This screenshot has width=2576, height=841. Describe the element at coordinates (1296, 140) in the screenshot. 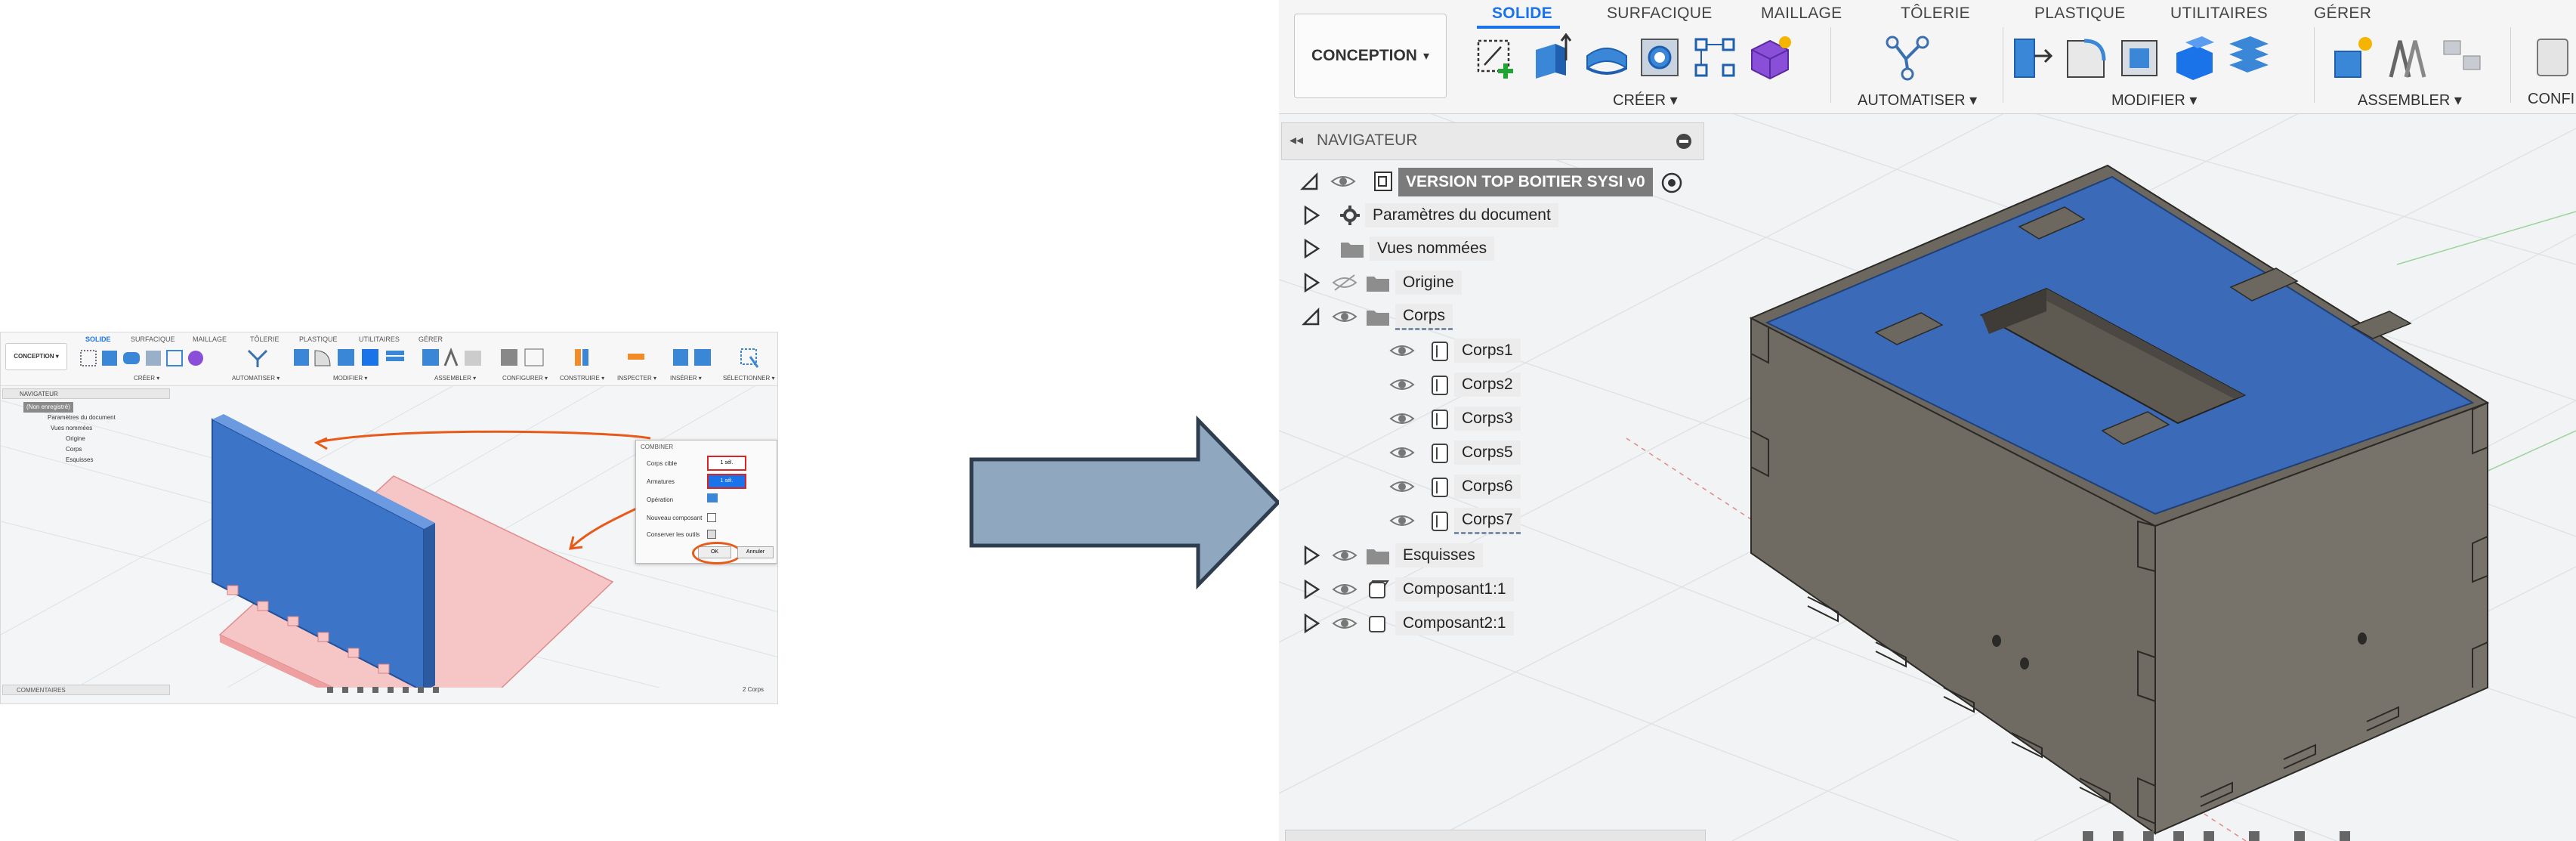

I see `collapse-arrows-icon: ◂◂` at that location.